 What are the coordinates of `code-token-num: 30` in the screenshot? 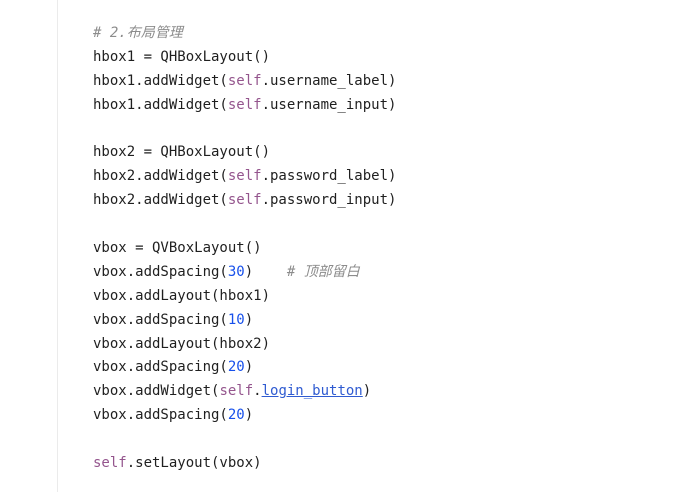 It's located at (236, 271).